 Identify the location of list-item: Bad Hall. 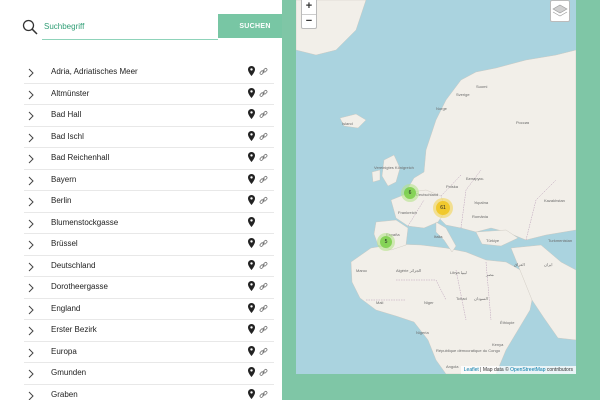
(149, 116).